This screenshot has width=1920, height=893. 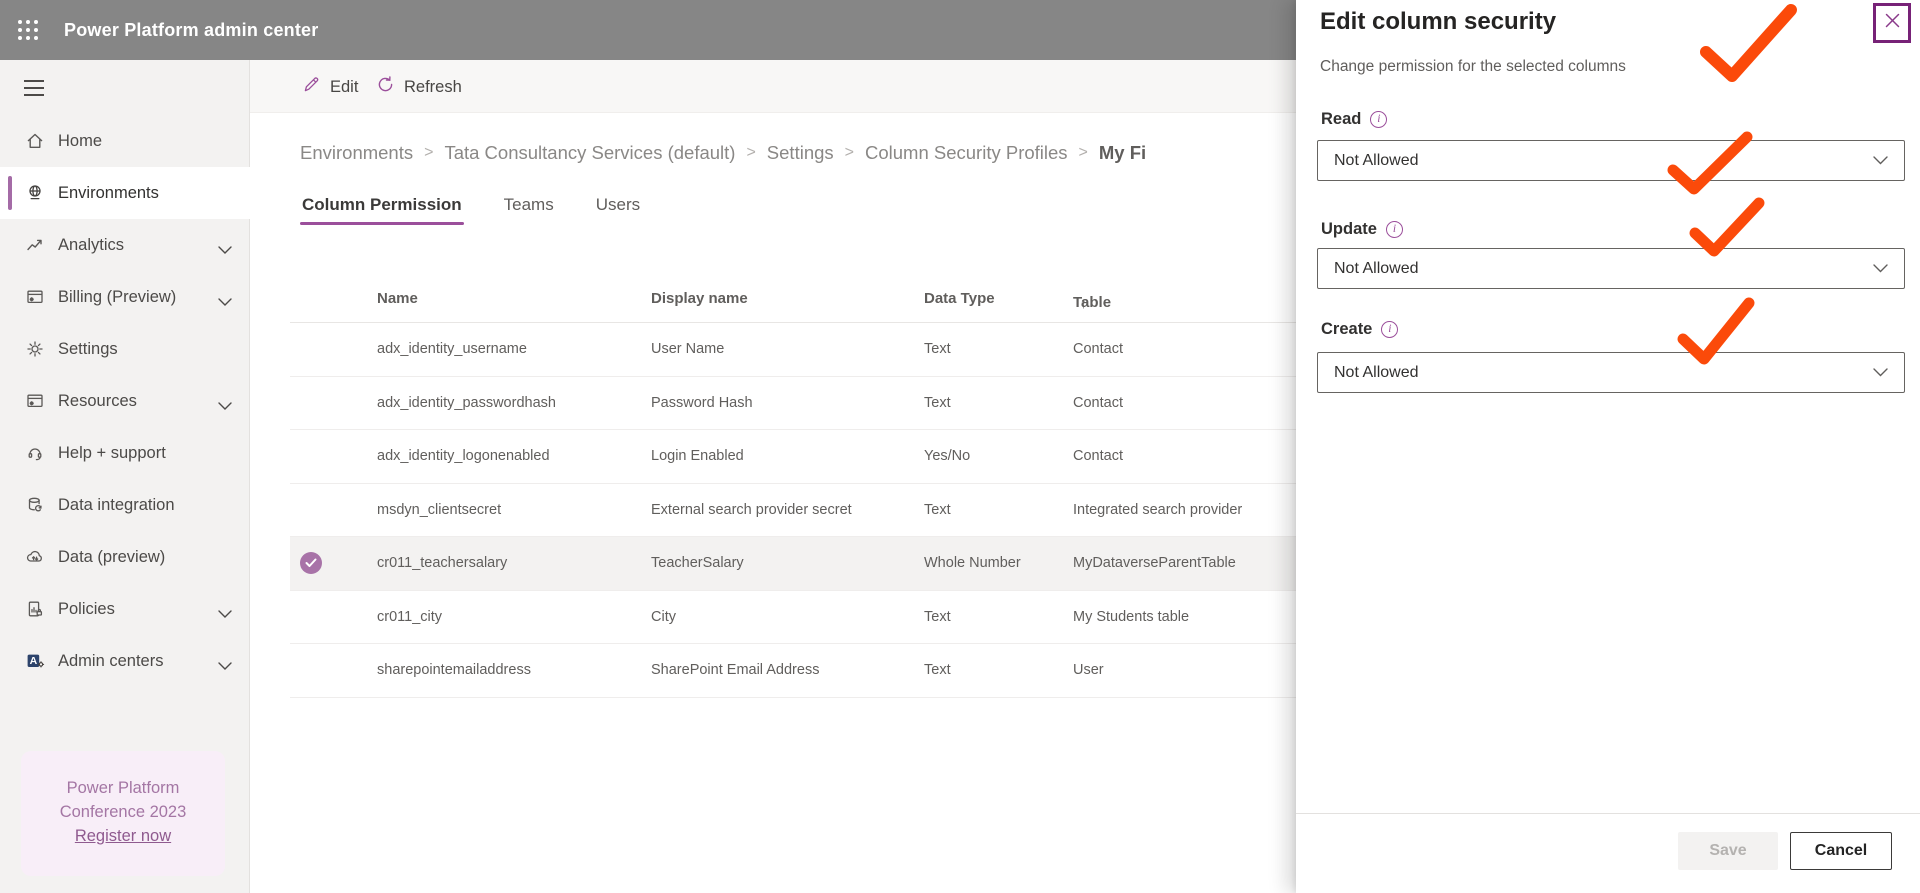 What do you see at coordinates (397, 299) in the screenshot?
I see `column-header-name: Name` at bounding box center [397, 299].